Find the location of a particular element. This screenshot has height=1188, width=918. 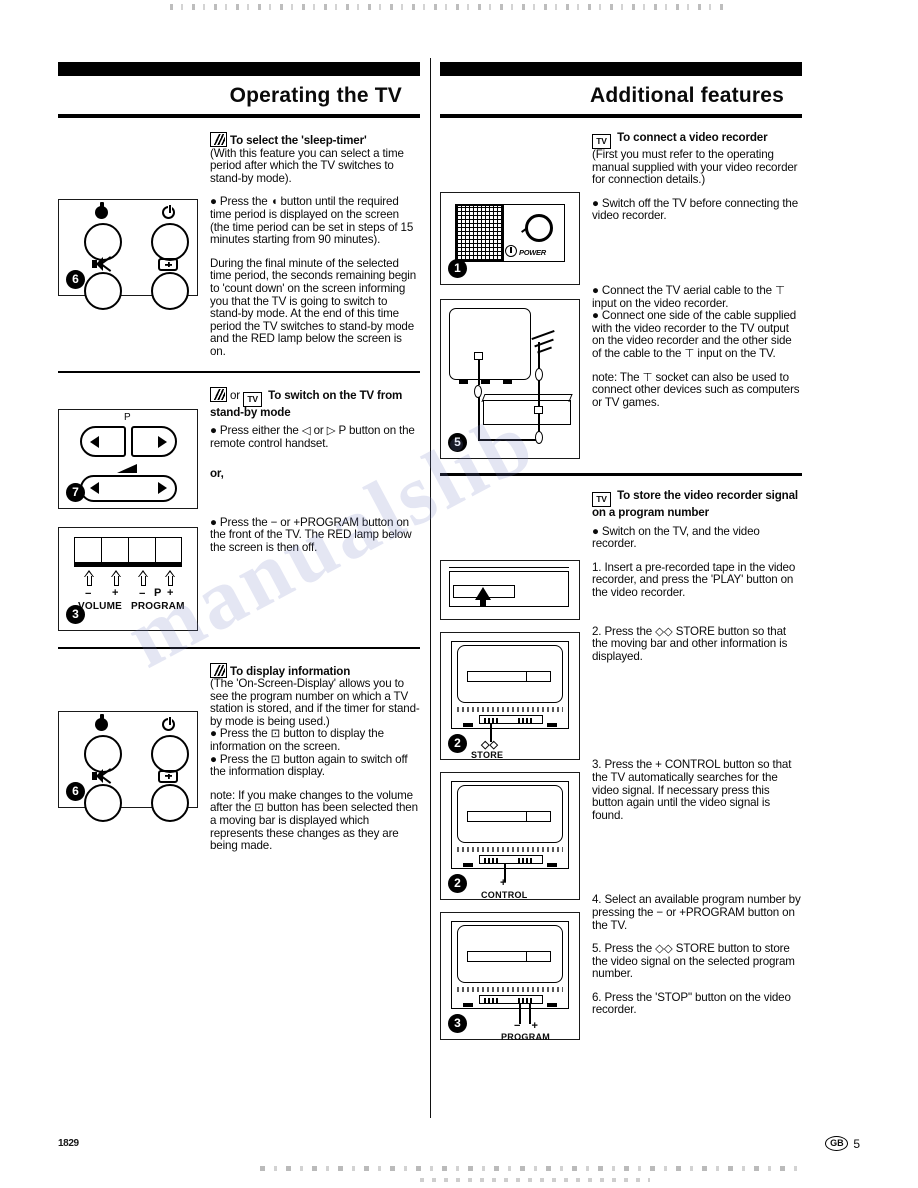

volume-up-key is located at coordinates (114, 549).